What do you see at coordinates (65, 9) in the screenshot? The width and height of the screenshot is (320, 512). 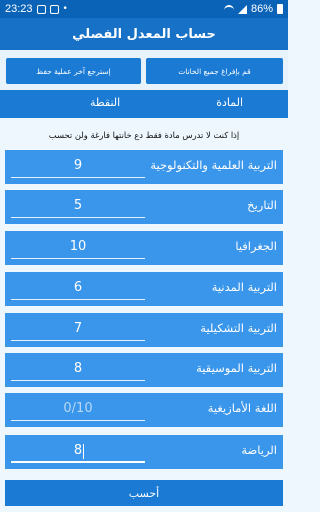 I see `more-icon: •` at bounding box center [65, 9].